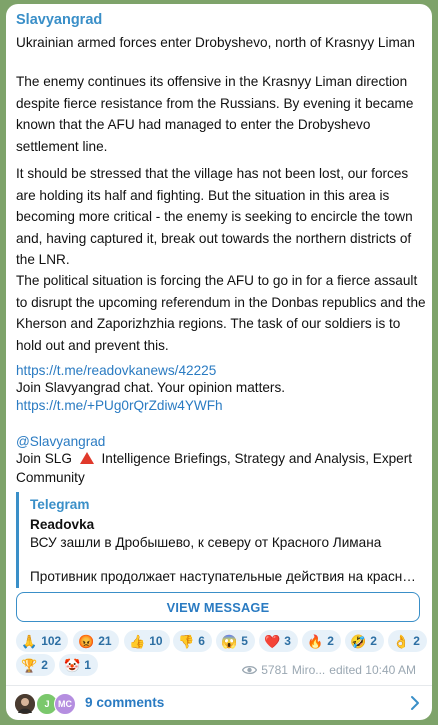 This screenshot has height=725, width=438. I want to click on reaction-rofl-icon: 🤣, so click(358, 641).